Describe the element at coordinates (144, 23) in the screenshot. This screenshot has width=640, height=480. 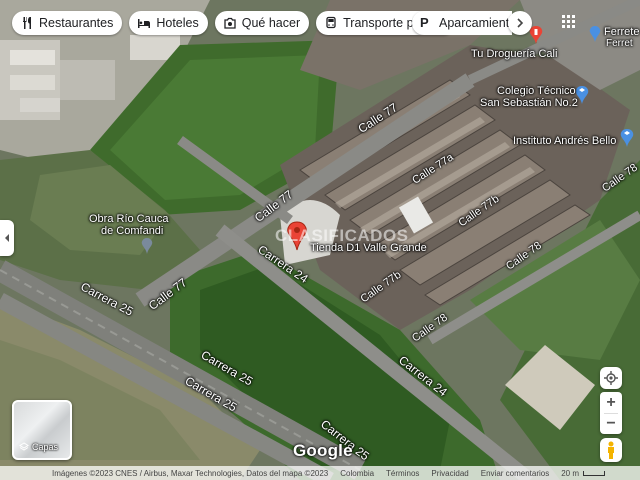
I see `bed-icon` at that location.